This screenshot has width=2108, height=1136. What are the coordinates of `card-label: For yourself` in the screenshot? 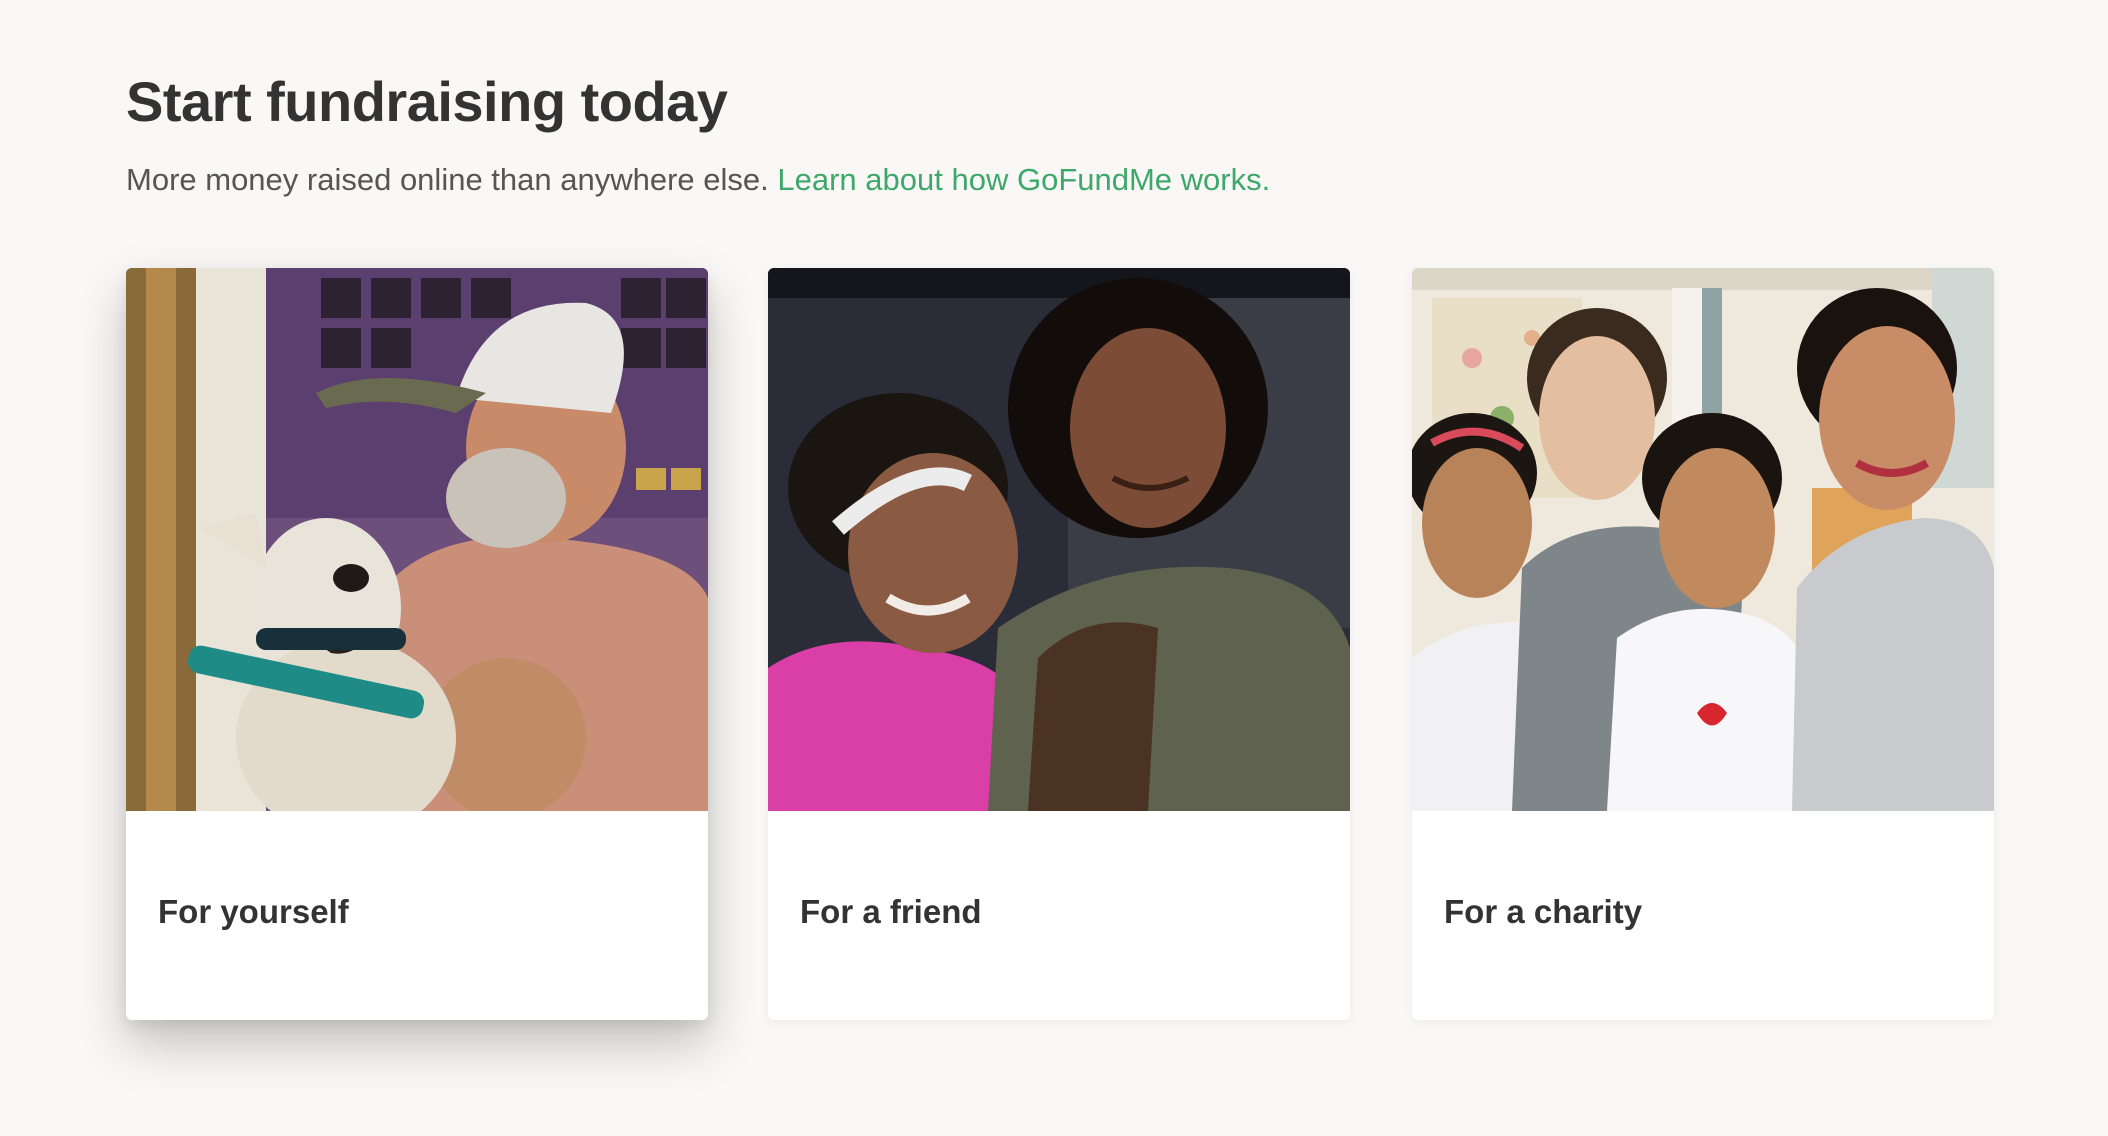 It's located at (253, 911).